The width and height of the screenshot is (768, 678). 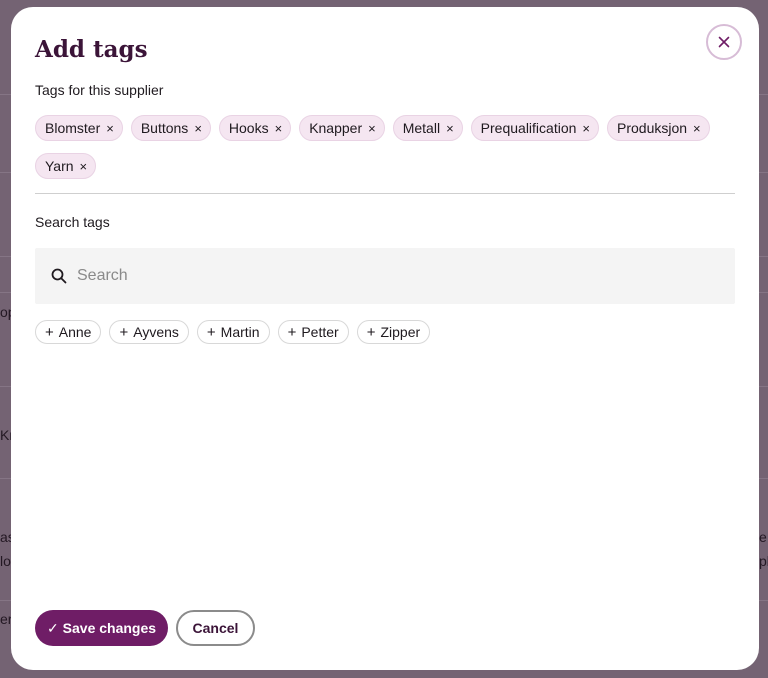 I want to click on tag-suggestions: + Anne + Ayvens + Martin + Petter + Zipper, so click(x=233, y=332).